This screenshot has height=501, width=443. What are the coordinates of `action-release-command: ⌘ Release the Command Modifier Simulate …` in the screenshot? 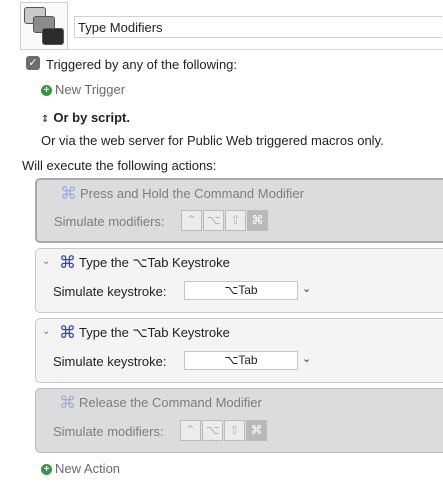 It's located at (239, 420).